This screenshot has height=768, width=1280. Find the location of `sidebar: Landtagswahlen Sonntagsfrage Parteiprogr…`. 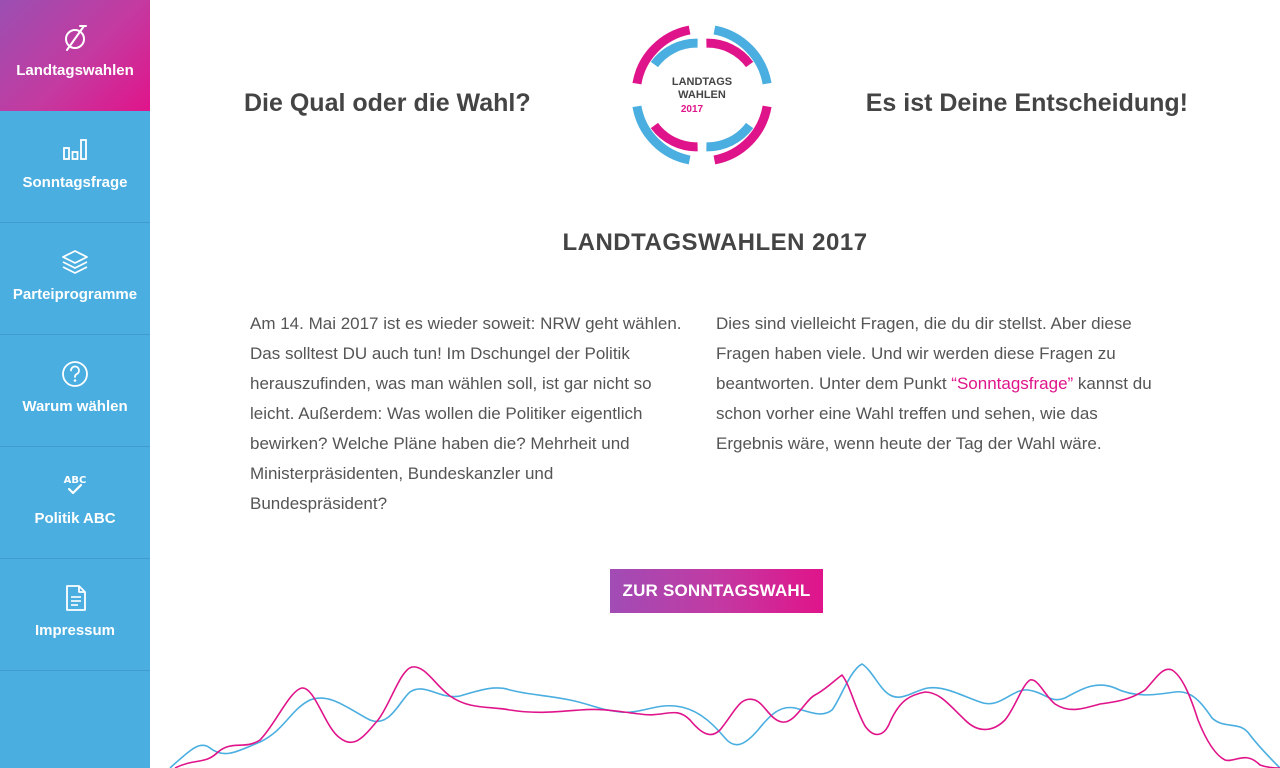

sidebar: Landtagswahlen Sonntagsfrage Parteiprogr… is located at coordinates (75, 384).